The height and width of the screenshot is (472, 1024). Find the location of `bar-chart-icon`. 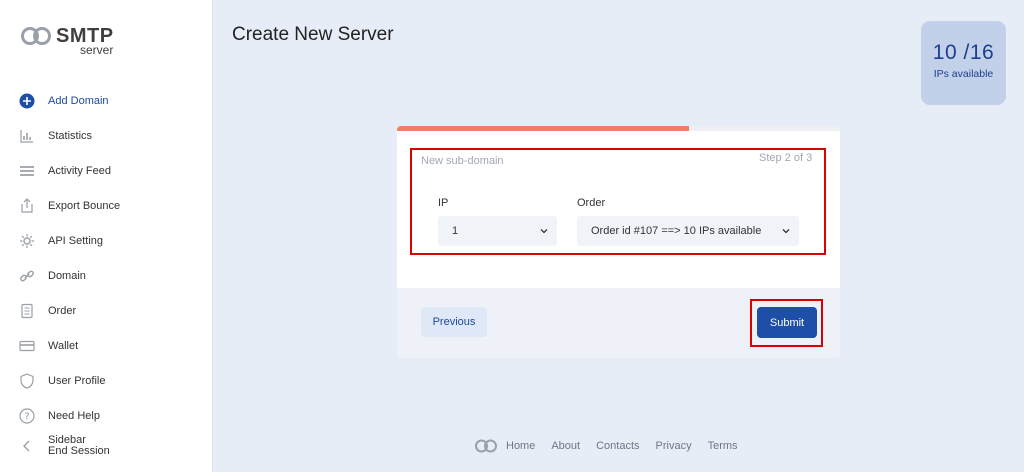

bar-chart-icon is located at coordinates (27, 136).